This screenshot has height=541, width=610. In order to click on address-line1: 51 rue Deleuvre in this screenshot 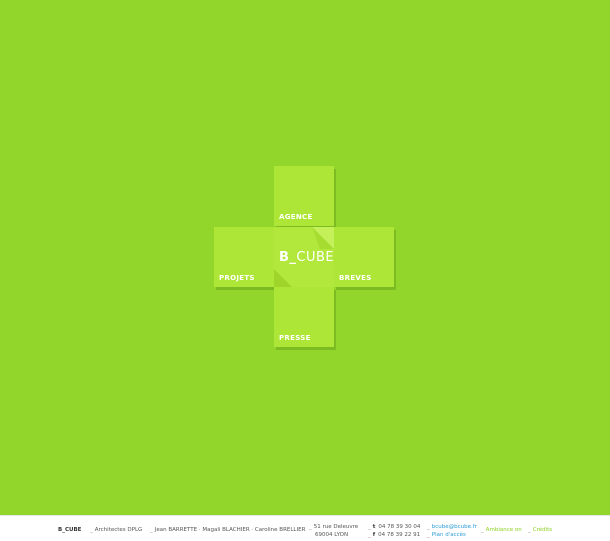, I will do `click(336, 527)`.